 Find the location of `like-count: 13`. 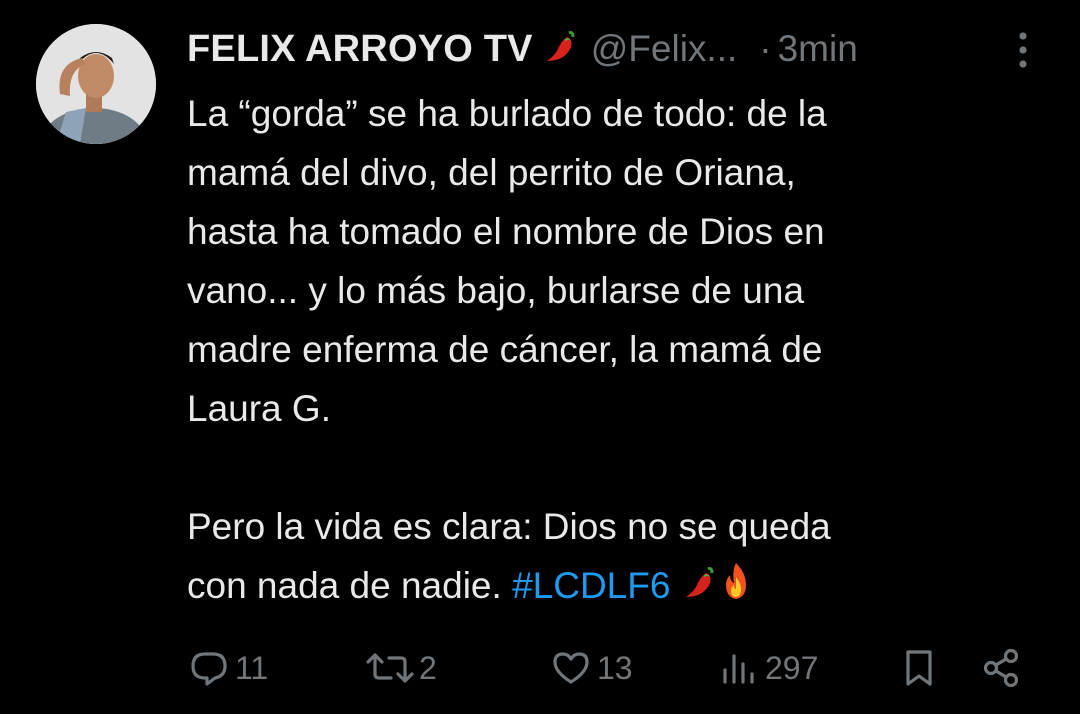

like-count: 13 is located at coordinates (615, 667).